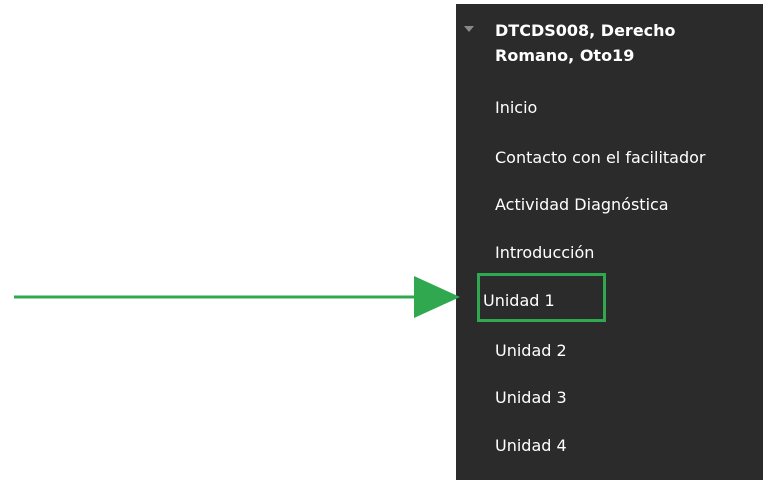  I want to click on menu-item-unidad-2: Unidad 2, so click(531, 351).